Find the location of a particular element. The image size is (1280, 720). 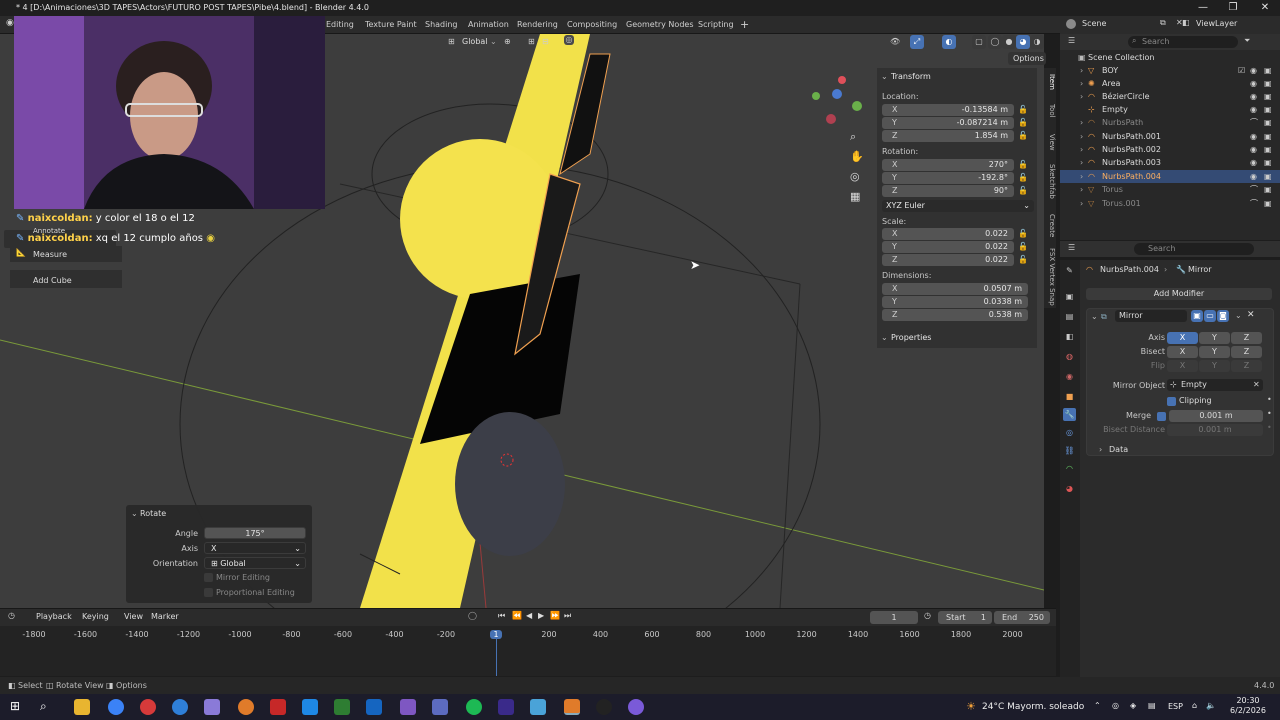

gizmo-z-icon is located at coordinates (837, 94).